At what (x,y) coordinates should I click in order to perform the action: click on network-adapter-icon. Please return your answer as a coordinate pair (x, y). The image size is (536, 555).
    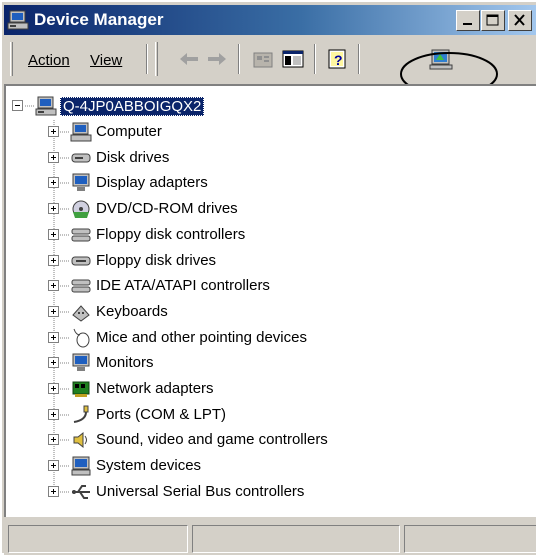
    Looking at the image, I should click on (81, 389).